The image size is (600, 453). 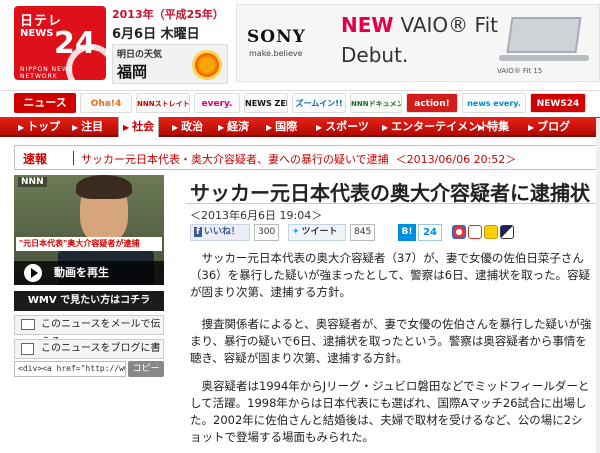 What do you see at coordinates (45, 103) in the screenshot?
I see `news-label: ニュース` at bounding box center [45, 103].